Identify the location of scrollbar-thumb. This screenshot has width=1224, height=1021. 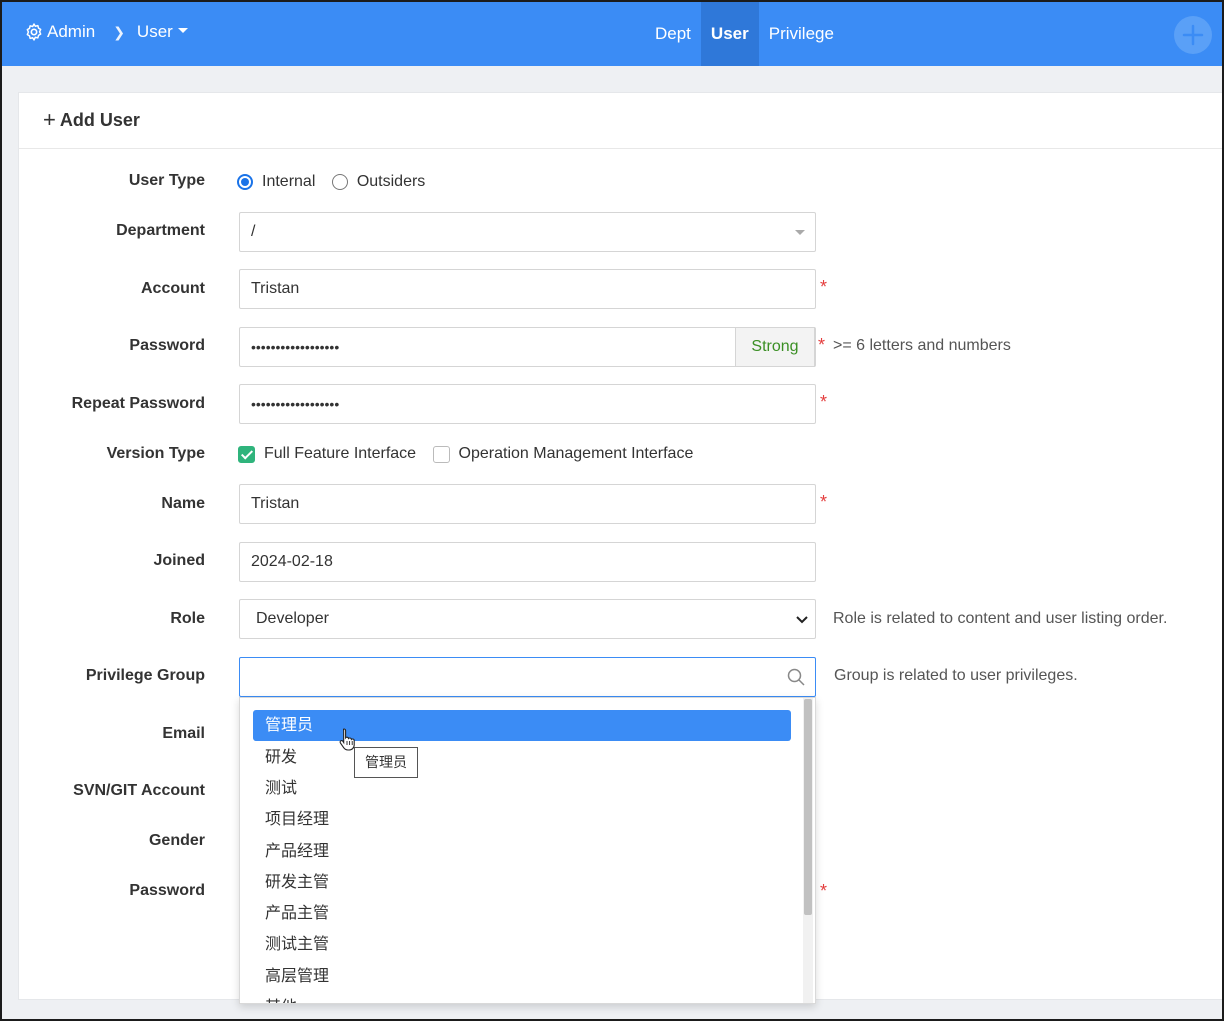
(808, 807).